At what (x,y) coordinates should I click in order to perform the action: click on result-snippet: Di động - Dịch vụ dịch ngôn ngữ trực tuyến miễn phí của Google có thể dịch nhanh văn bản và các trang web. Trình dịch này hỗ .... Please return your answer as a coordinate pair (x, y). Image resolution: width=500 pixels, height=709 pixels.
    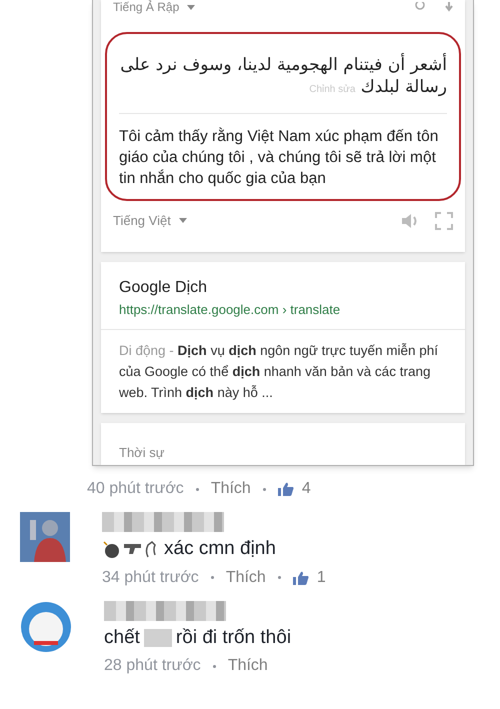
    Looking at the image, I should click on (279, 372).